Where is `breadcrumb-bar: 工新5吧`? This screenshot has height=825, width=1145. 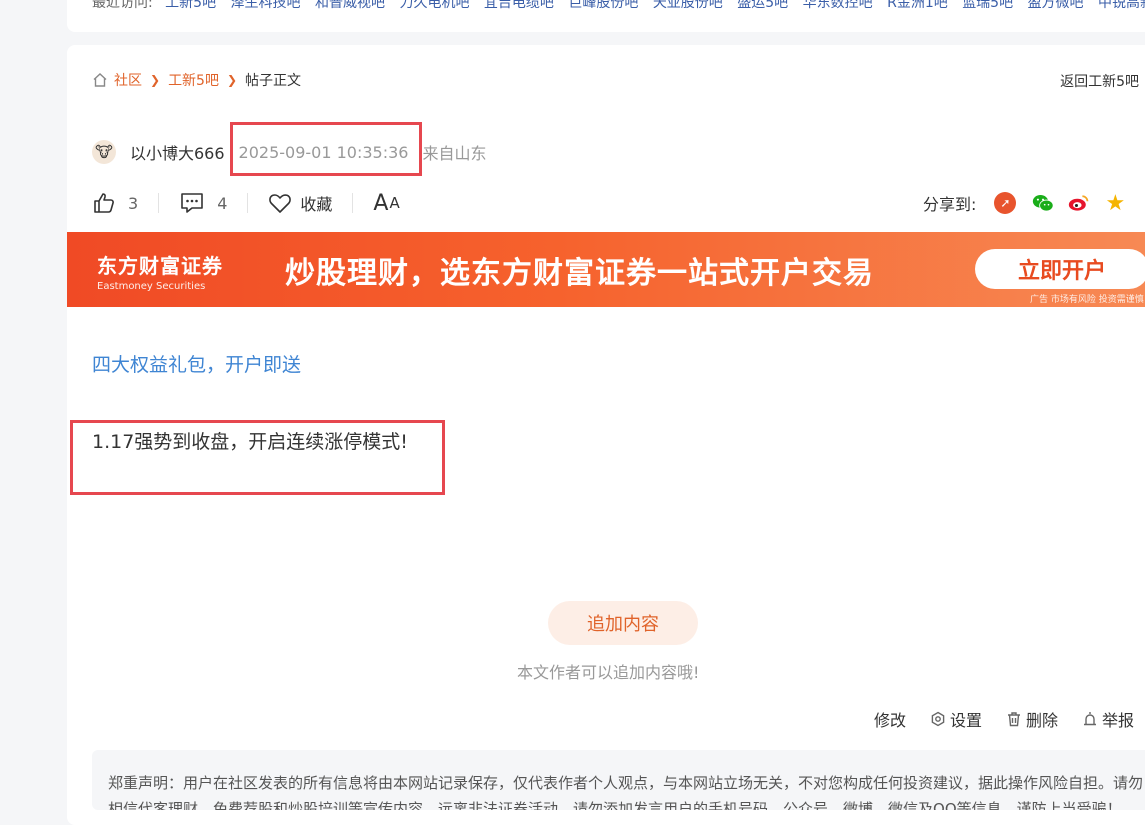
breadcrumb-bar: 工新5吧 is located at coordinates (193, 80).